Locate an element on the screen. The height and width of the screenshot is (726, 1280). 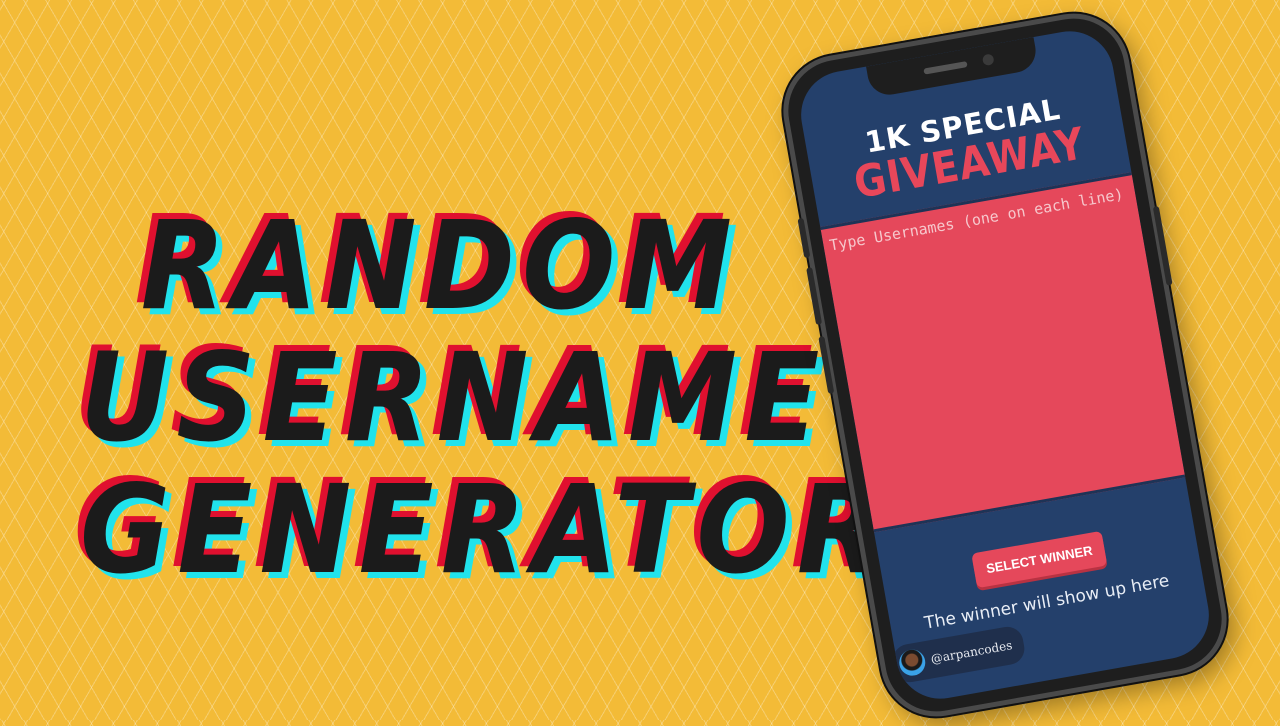
speaker-grille is located at coordinates (945, 68).